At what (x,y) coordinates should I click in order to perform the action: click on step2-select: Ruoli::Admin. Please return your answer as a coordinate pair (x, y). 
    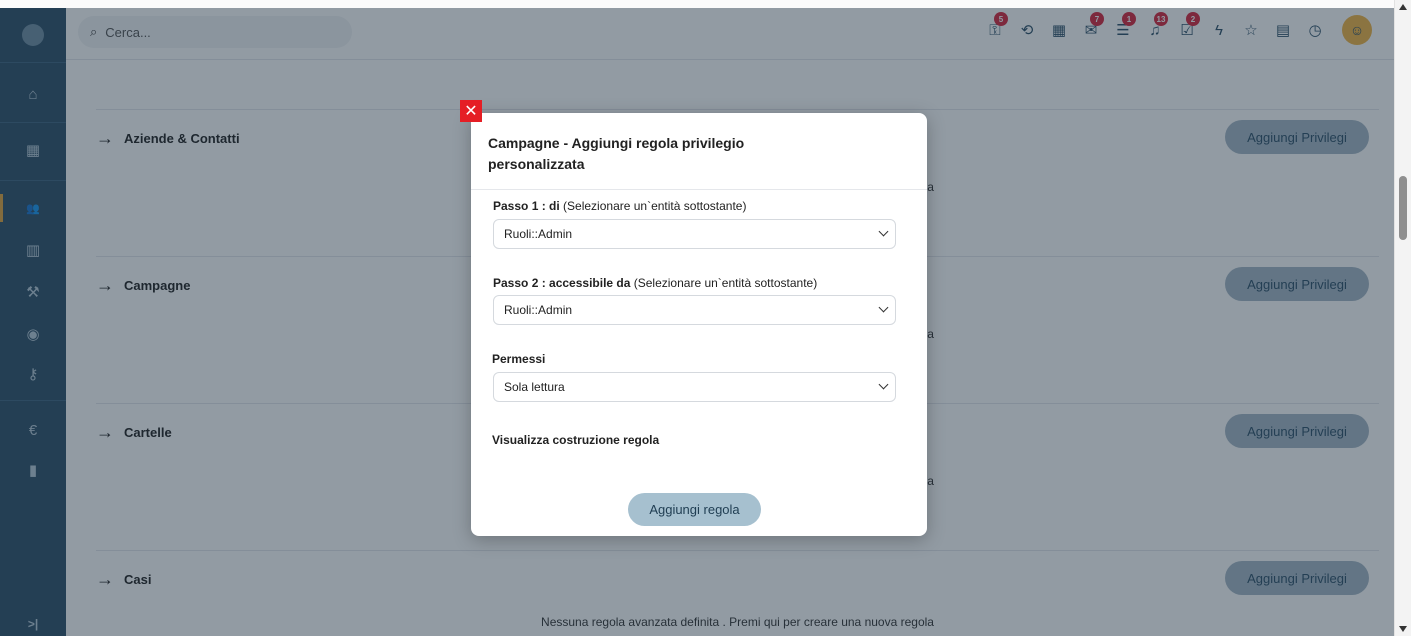
    Looking at the image, I should click on (694, 310).